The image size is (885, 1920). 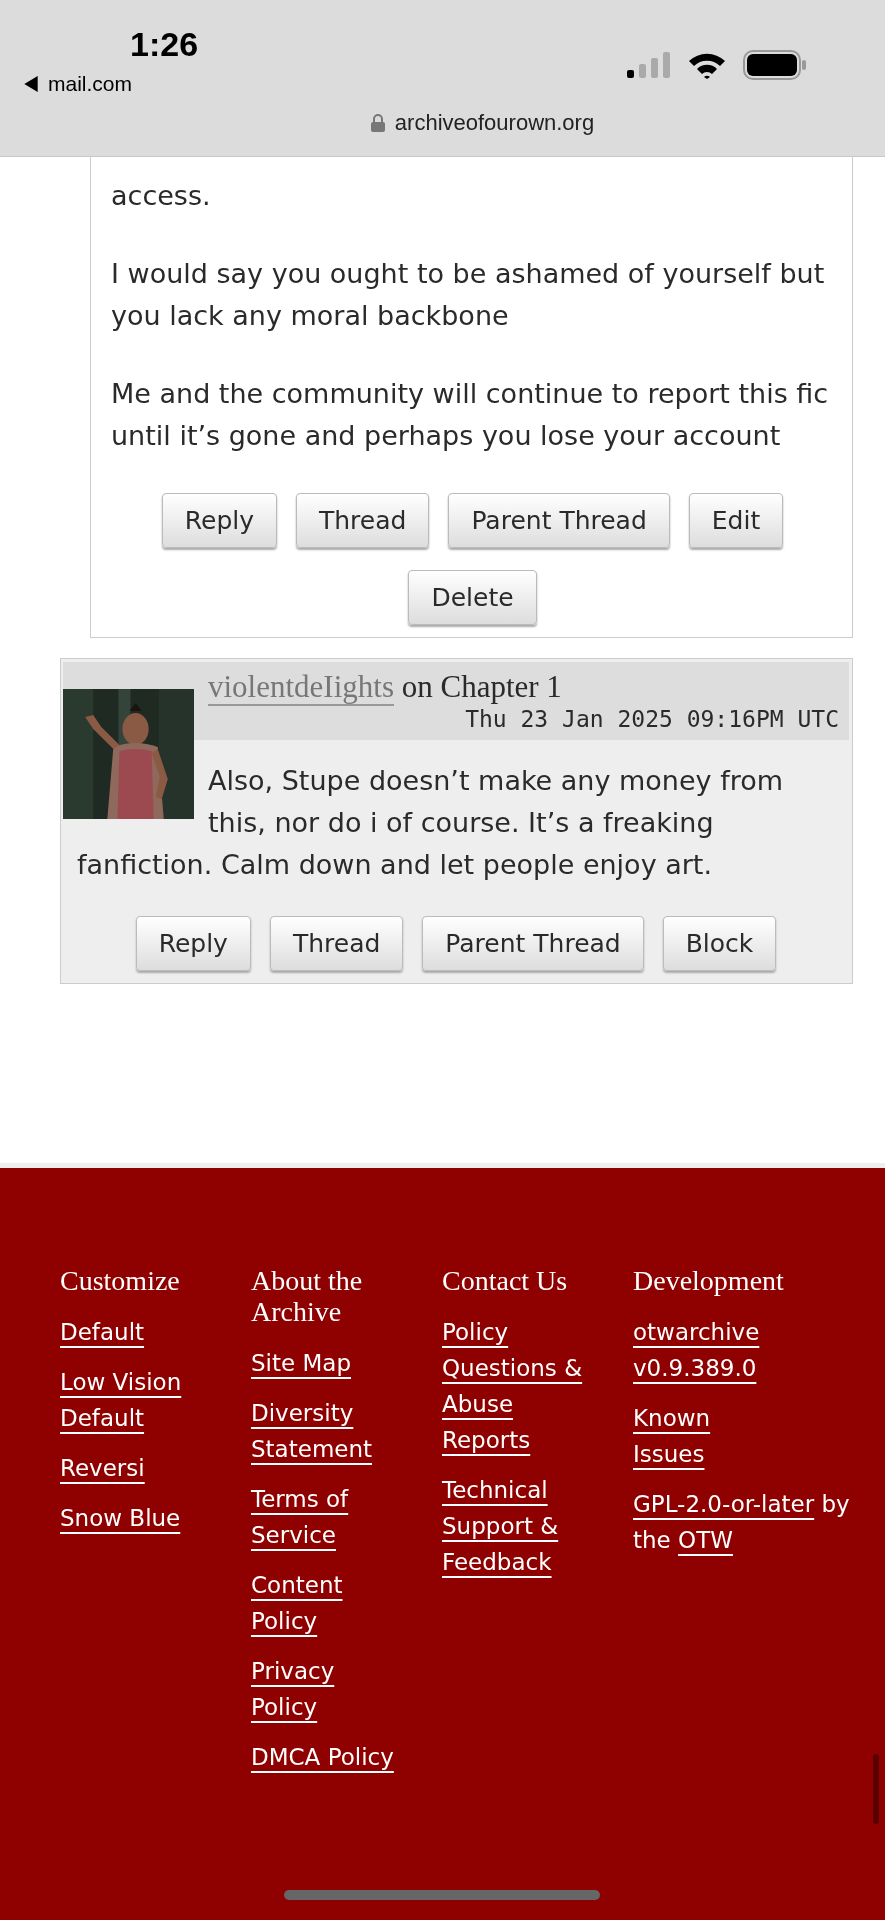 I want to click on footer-link: Technical Support & Feedback, so click(x=517, y=1526).